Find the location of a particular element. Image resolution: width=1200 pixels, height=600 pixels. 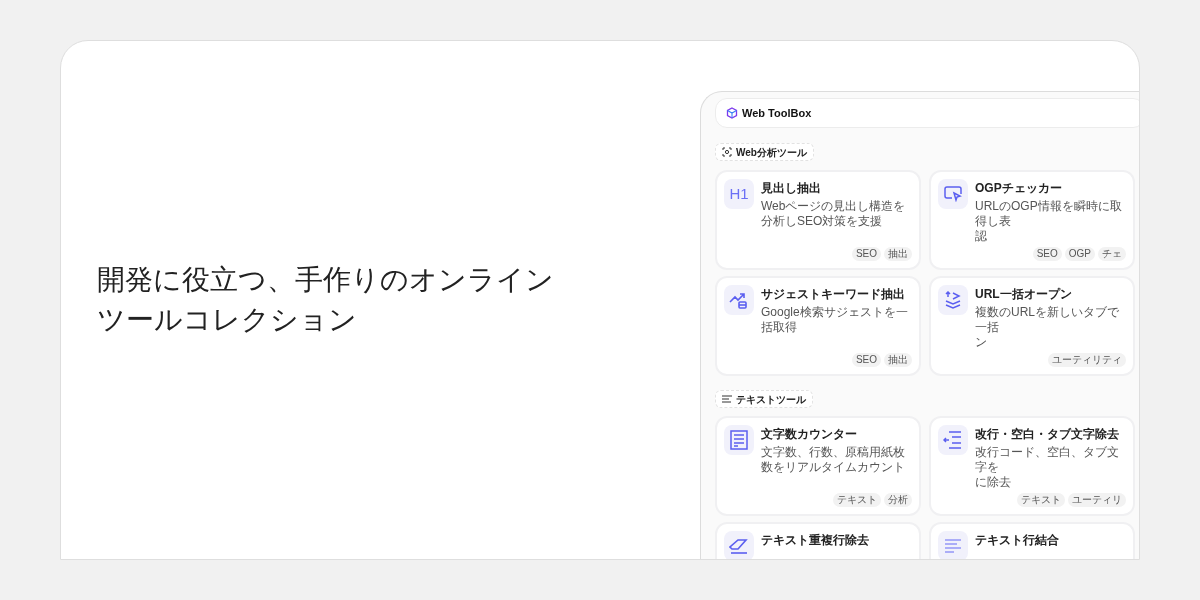

tool-title: OGPチェッカー is located at coordinates (1019, 188).